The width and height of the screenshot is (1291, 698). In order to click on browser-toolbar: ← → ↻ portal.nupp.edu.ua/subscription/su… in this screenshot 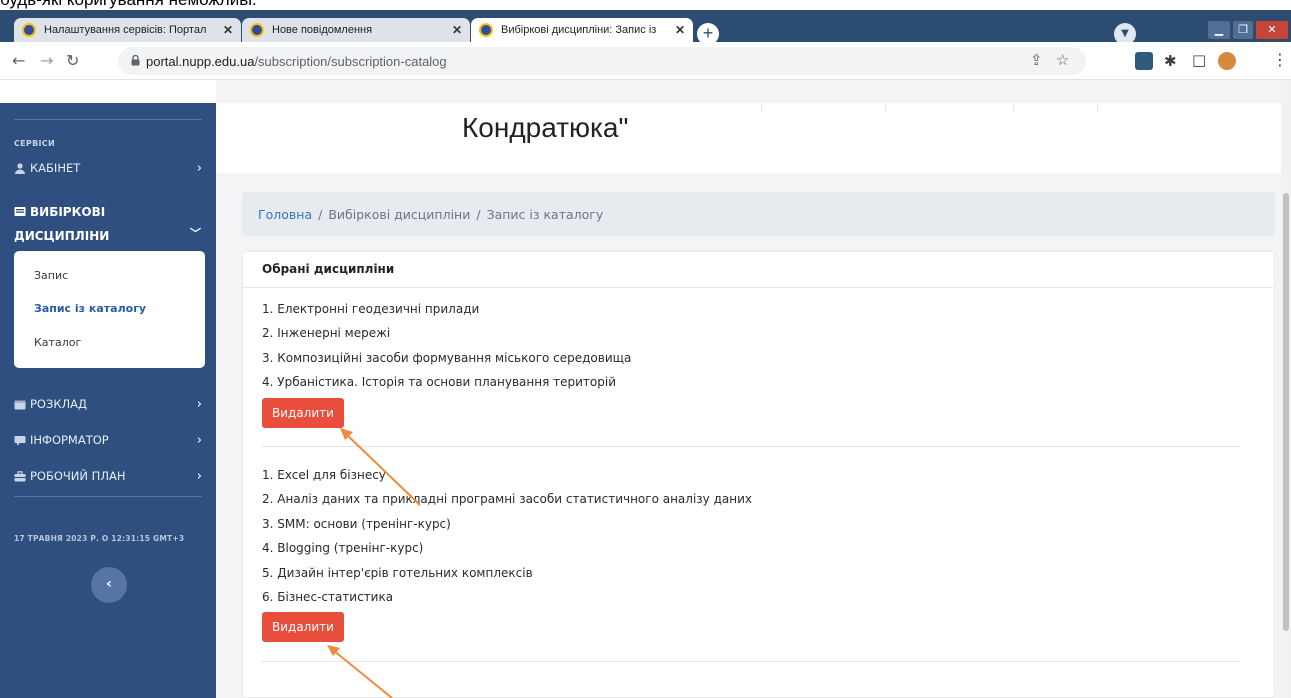, I will do `click(645, 61)`.